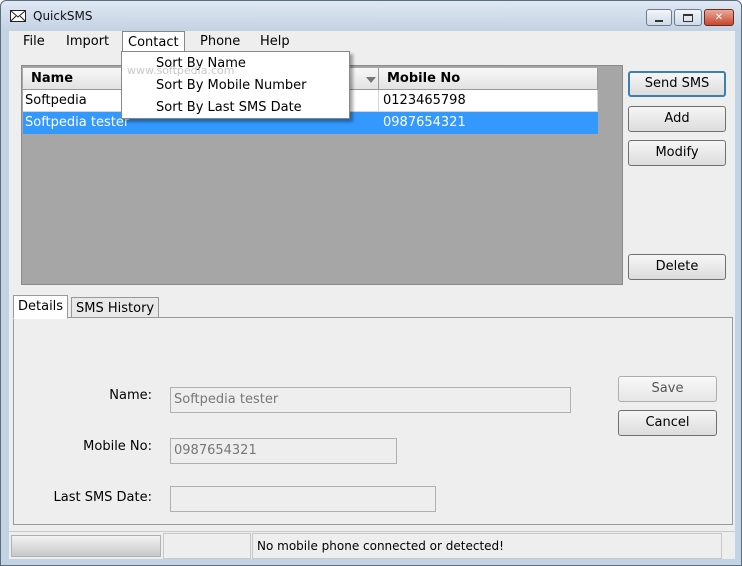 The height and width of the screenshot is (566, 742). What do you see at coordinates (220, 41) in the screenshot?
I see `menu-phone: Phone` at bounding box center [220, 41].